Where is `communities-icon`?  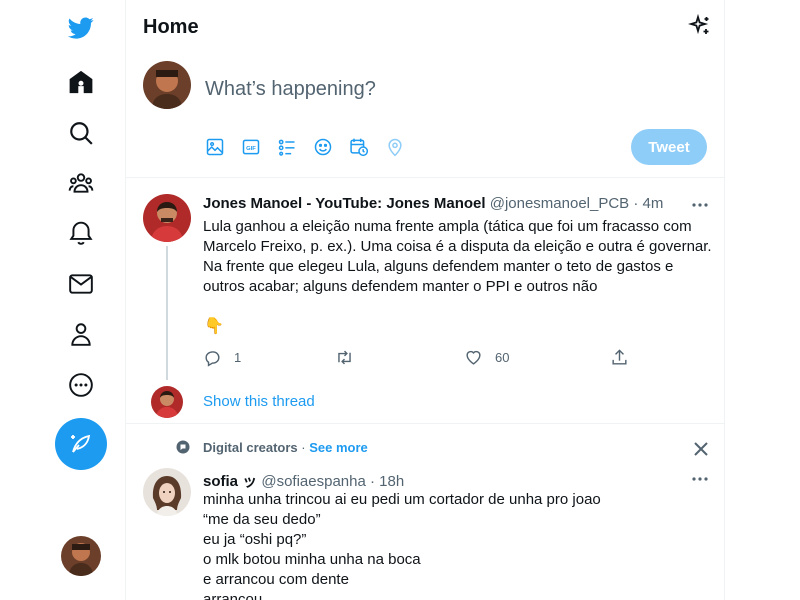 communities-icon is located at coordinates (81, 183).